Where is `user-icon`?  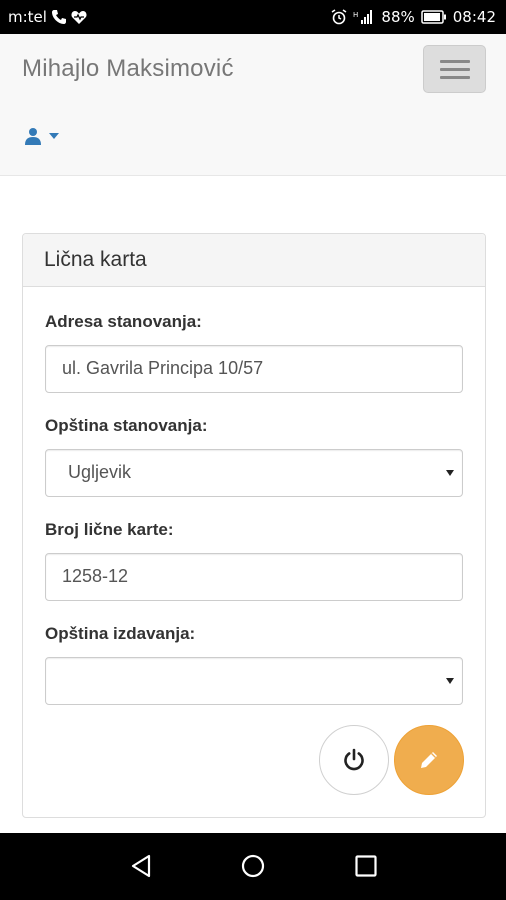
user-icon is located at coordinates (33, 136).